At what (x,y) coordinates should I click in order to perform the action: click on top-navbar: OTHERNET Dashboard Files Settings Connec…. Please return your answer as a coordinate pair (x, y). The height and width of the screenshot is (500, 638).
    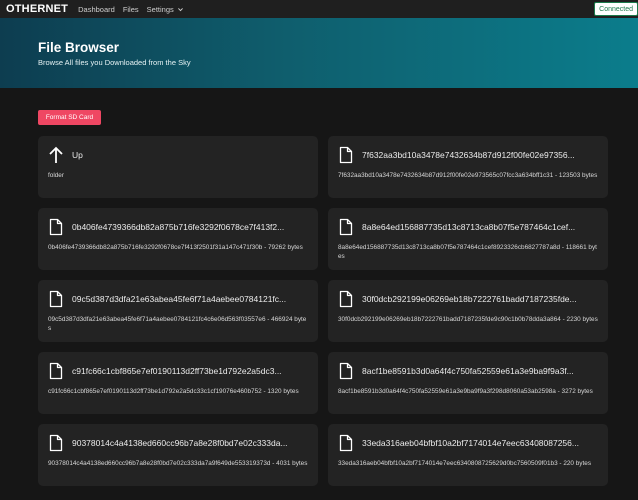
    Looking at the image, I should click on (319, 9).